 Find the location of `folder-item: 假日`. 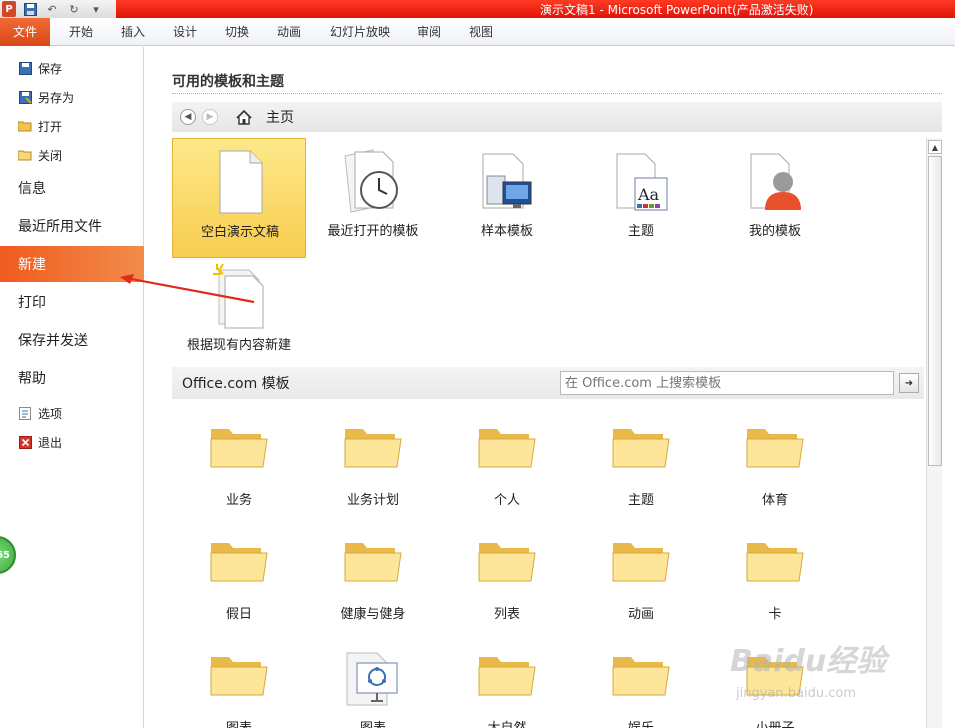

folder-item: 假日 is located at coordinates (239, 576).